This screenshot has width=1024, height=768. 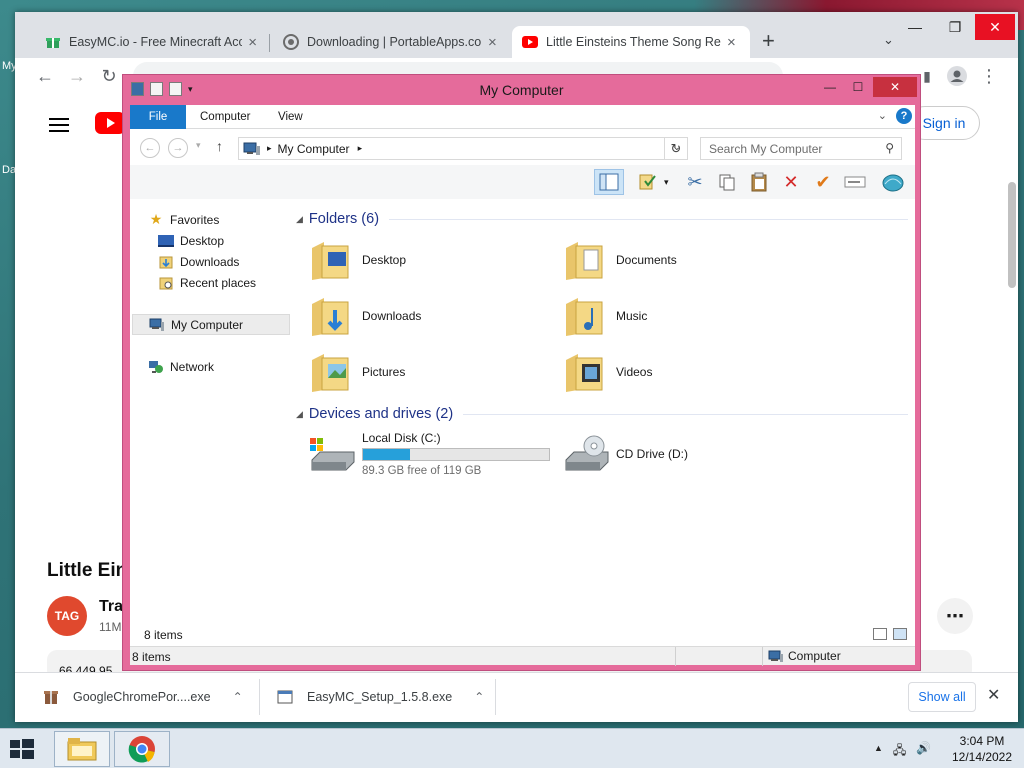 I want to click on copy-icon, so click(x=727, y=182).